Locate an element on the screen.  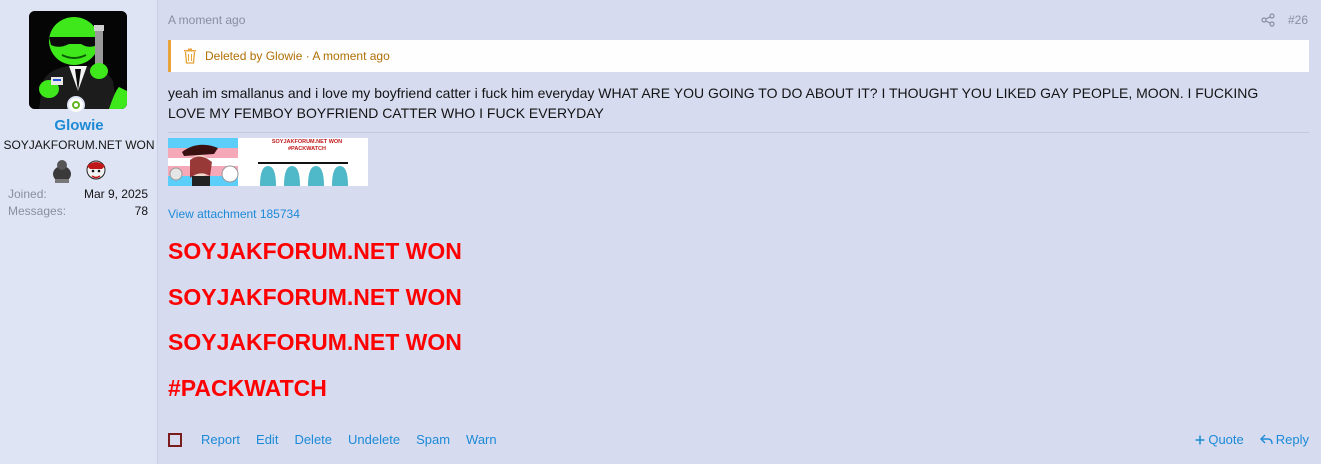
delete-link: Delete is located at coordinates (313, 439).